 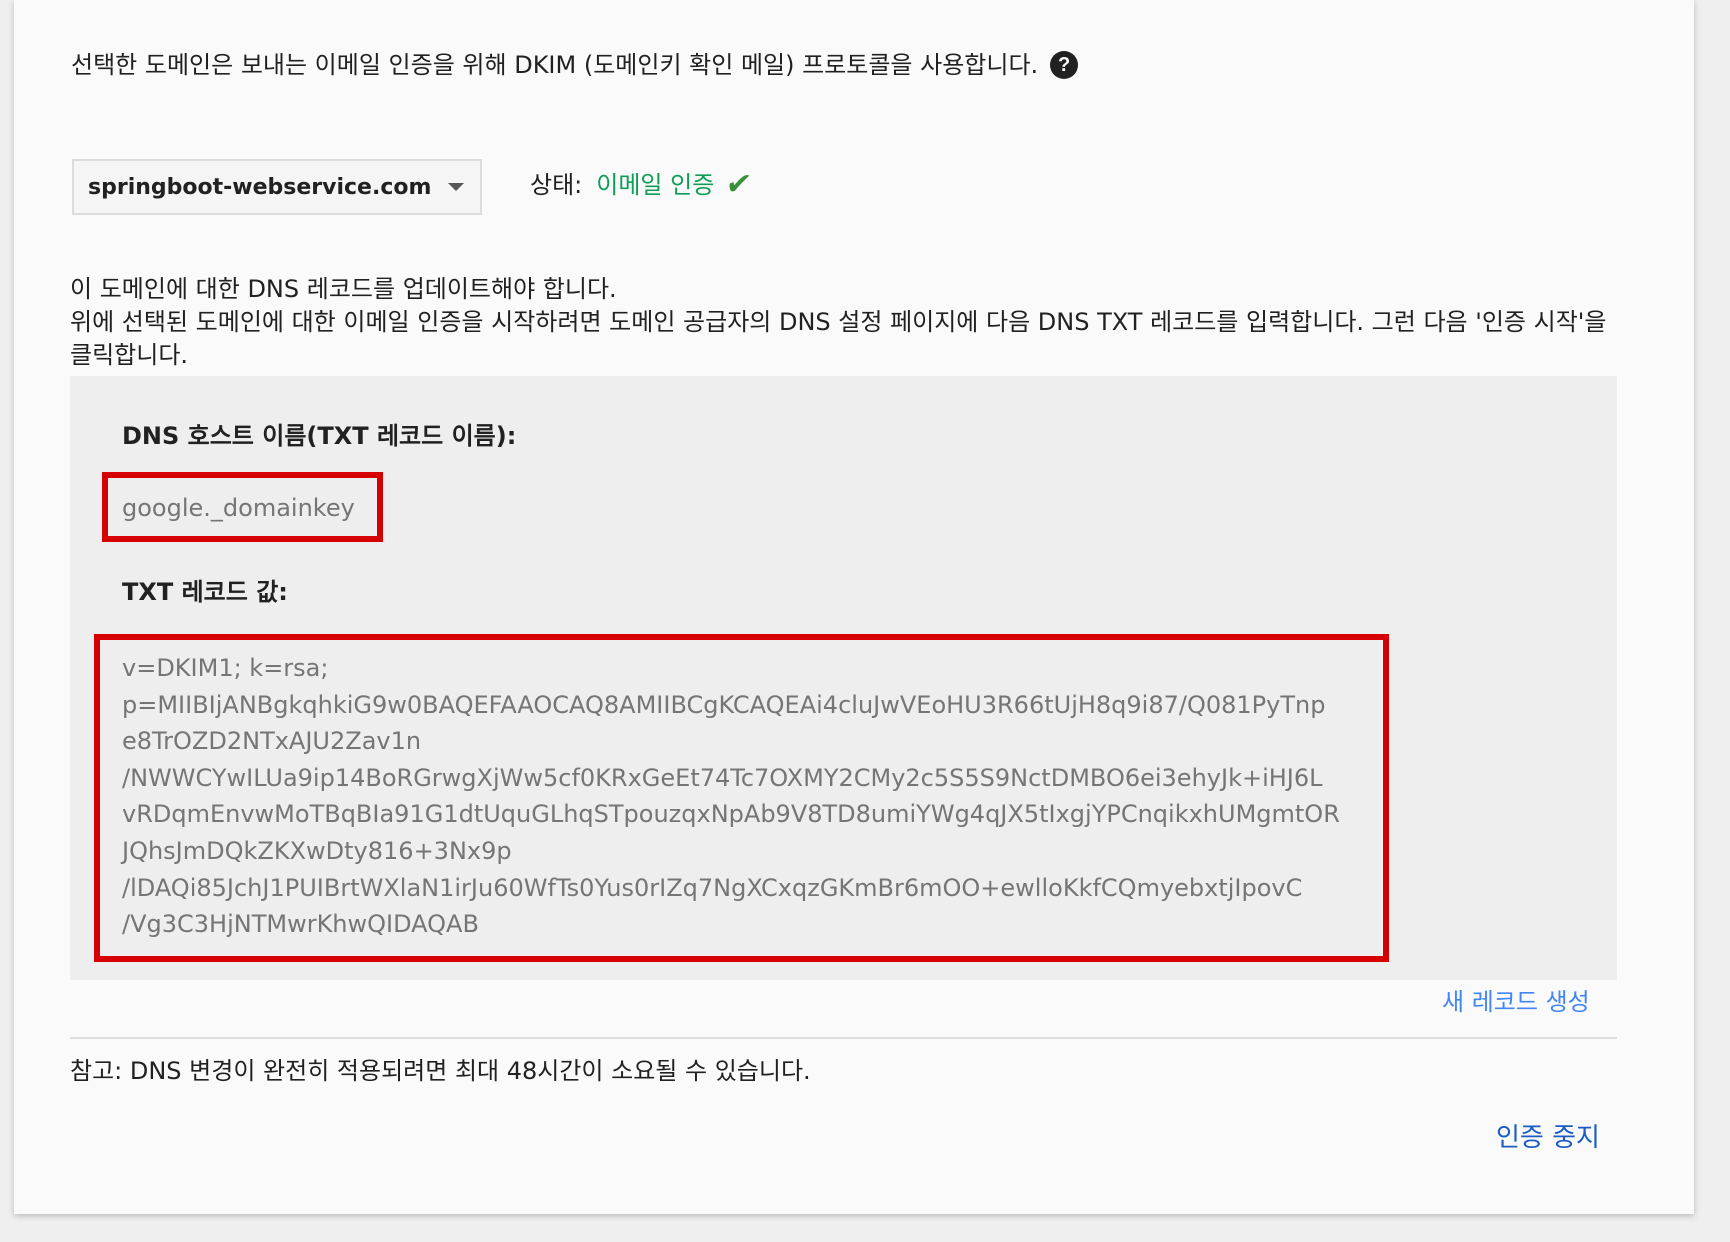 I want to click on domain-select: springboot-webservice.com, so click(x=277, y=187).